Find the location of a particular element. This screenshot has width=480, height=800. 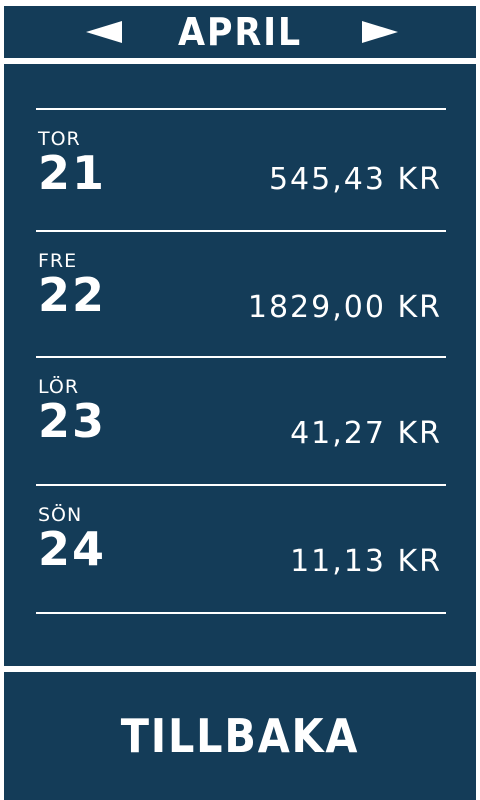

divider is located at coordinates (241, 613).